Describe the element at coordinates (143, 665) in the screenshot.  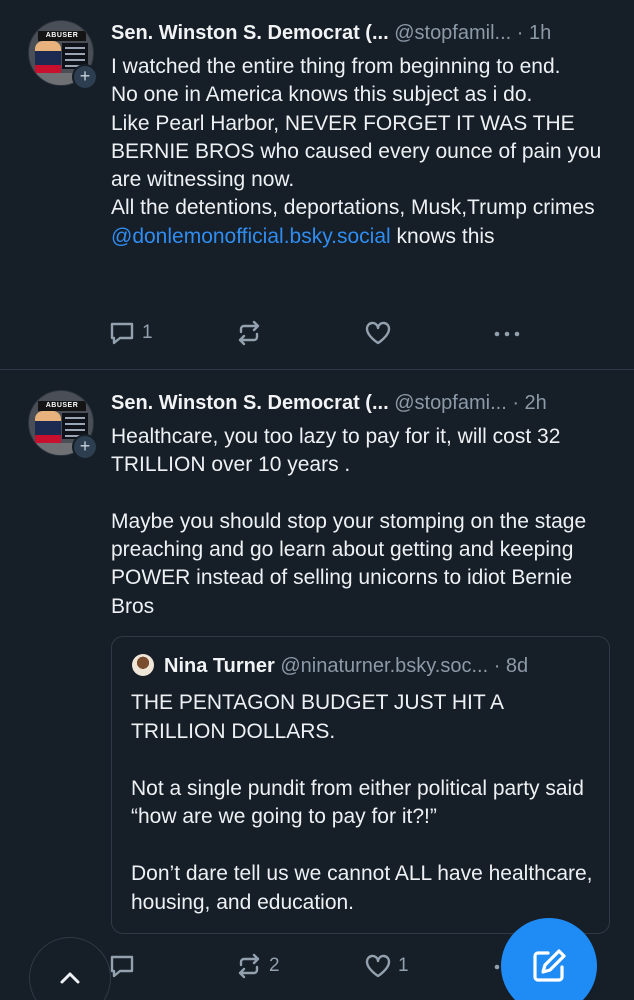
I see `quoted-author-avatar` at that location.